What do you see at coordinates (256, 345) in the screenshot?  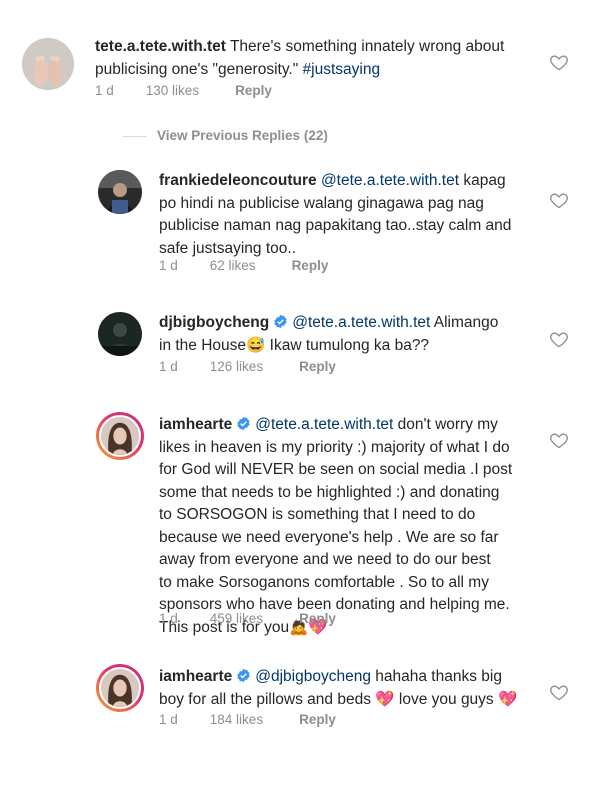 I see `emoji: 😅` at bounding box center [256, 345].